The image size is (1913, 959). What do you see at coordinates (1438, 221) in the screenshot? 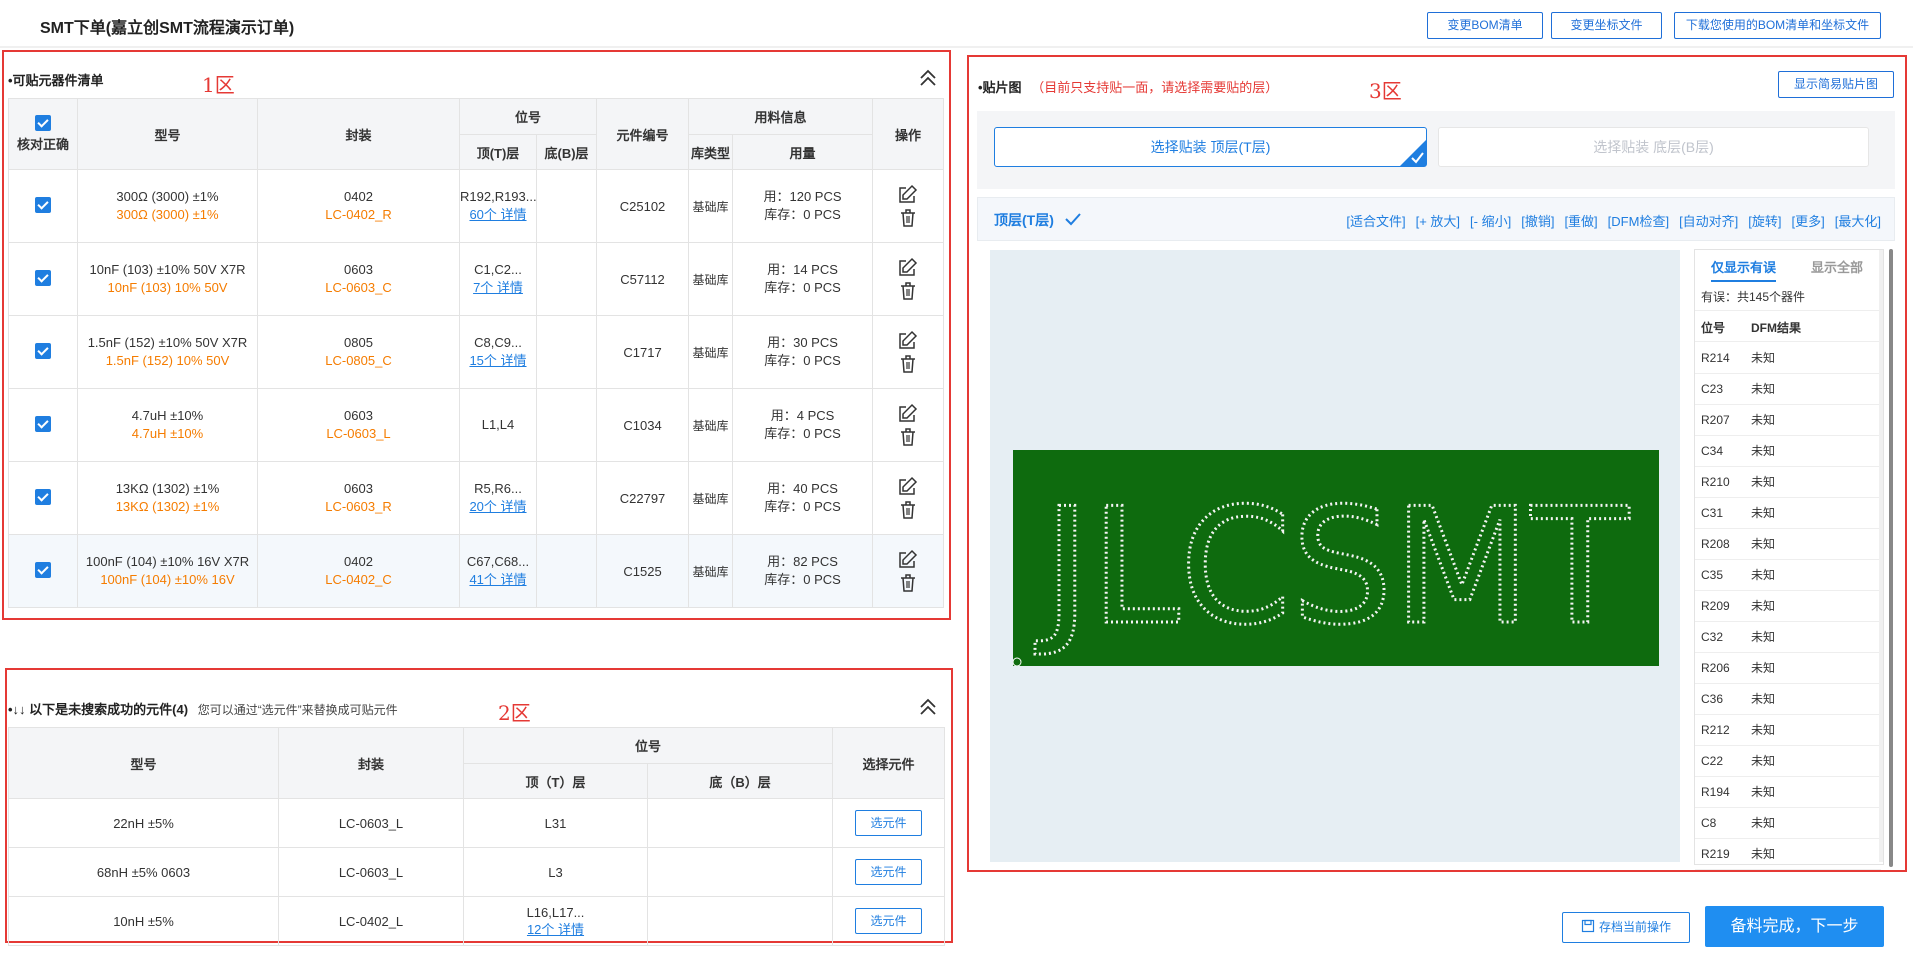
I see `toolbar-link: [+ 放大]` at bounding box center [1438, 221].